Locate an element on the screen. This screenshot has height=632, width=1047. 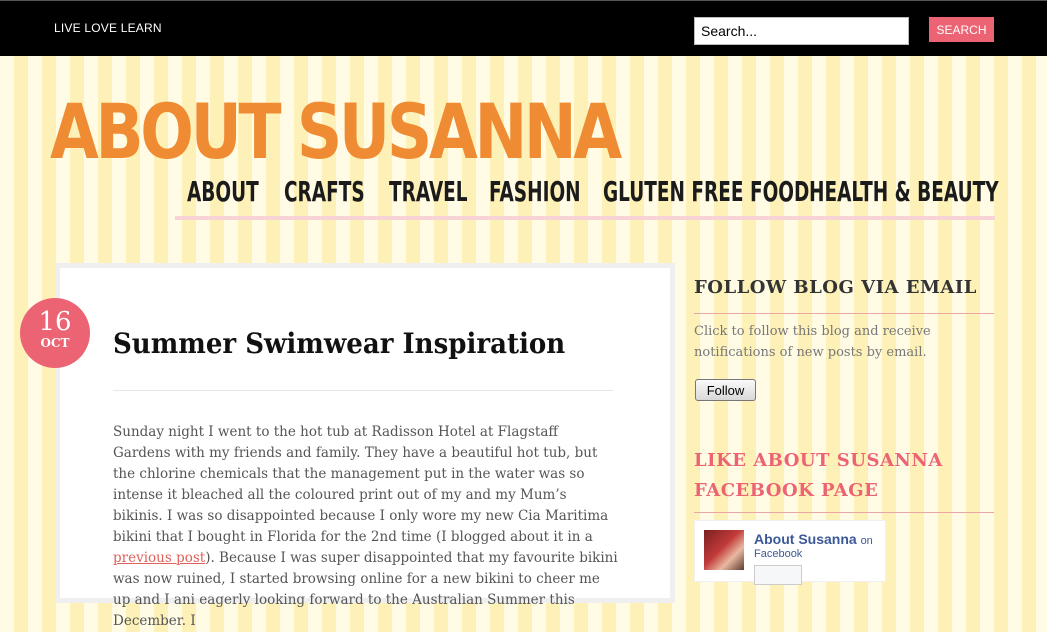
previous-post-link: previous post is located at coordinates (159, 558).